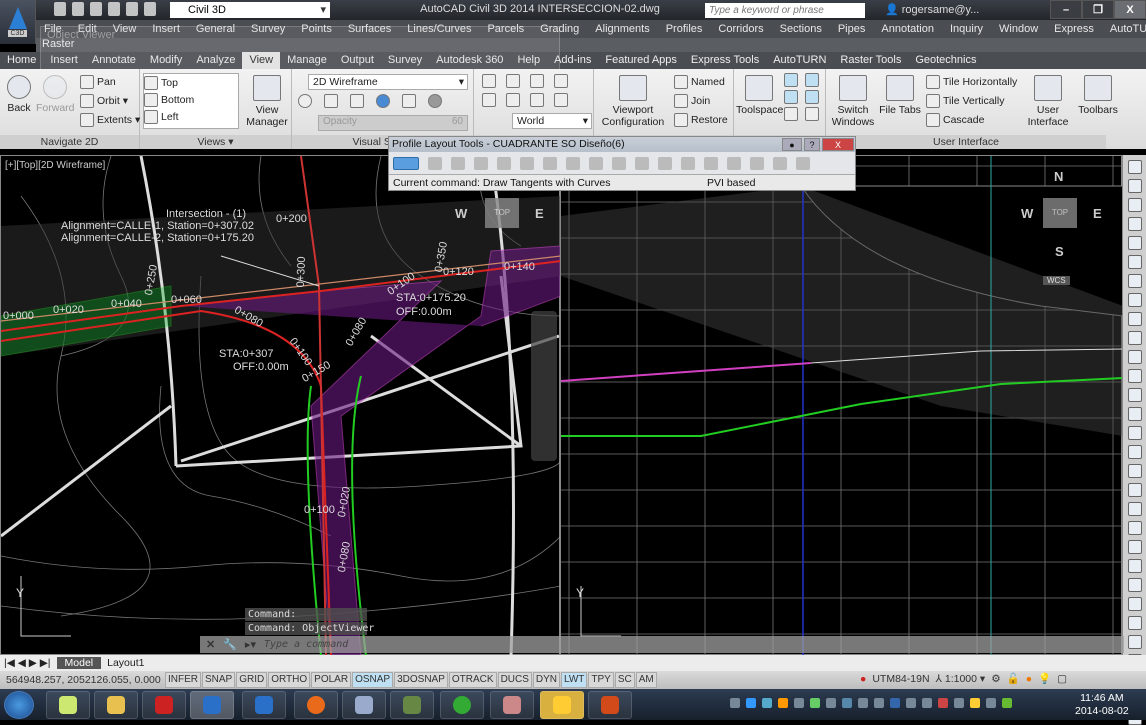 The width and height of the screenshot is (1146, 725). I want to click on file-tabs-button: File Tabs, so click(900, 95).